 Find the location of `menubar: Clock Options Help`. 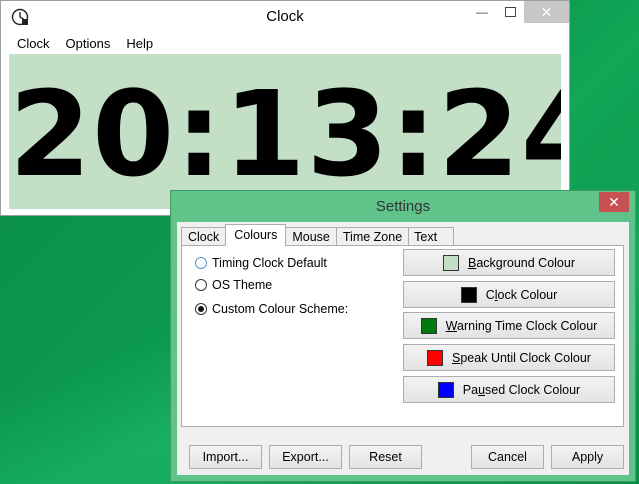

menubar: Clock Options Help is located at coordinates (285, 43).